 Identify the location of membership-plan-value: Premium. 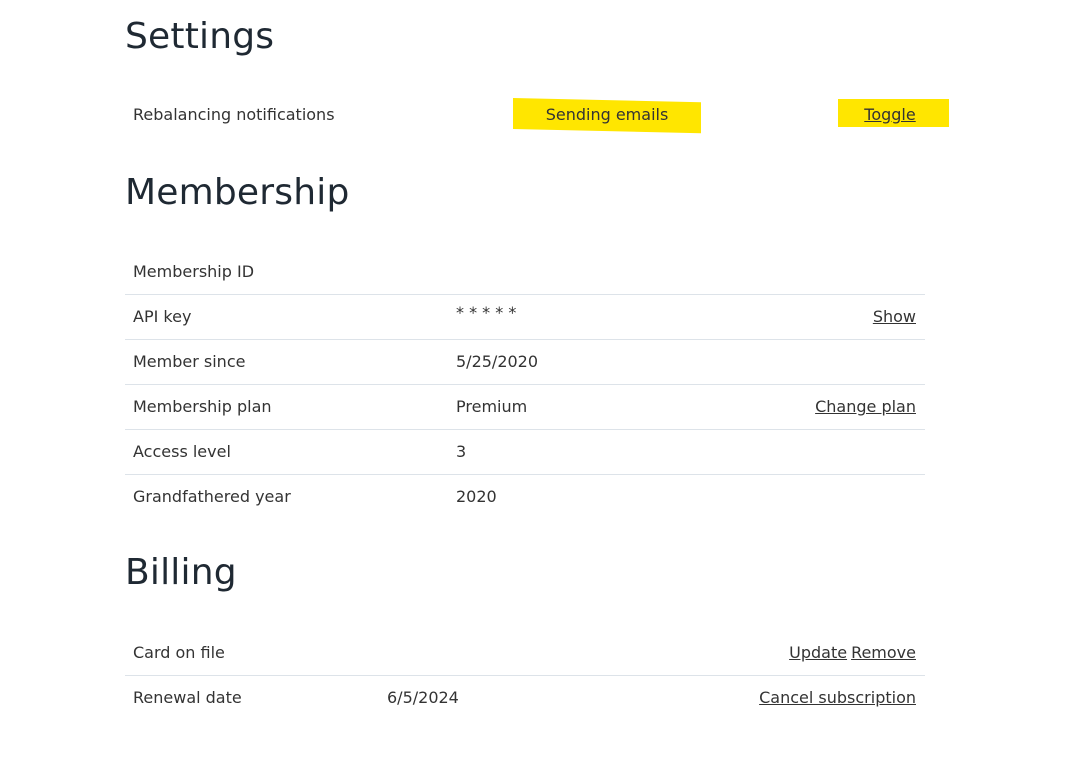
(492, 406).